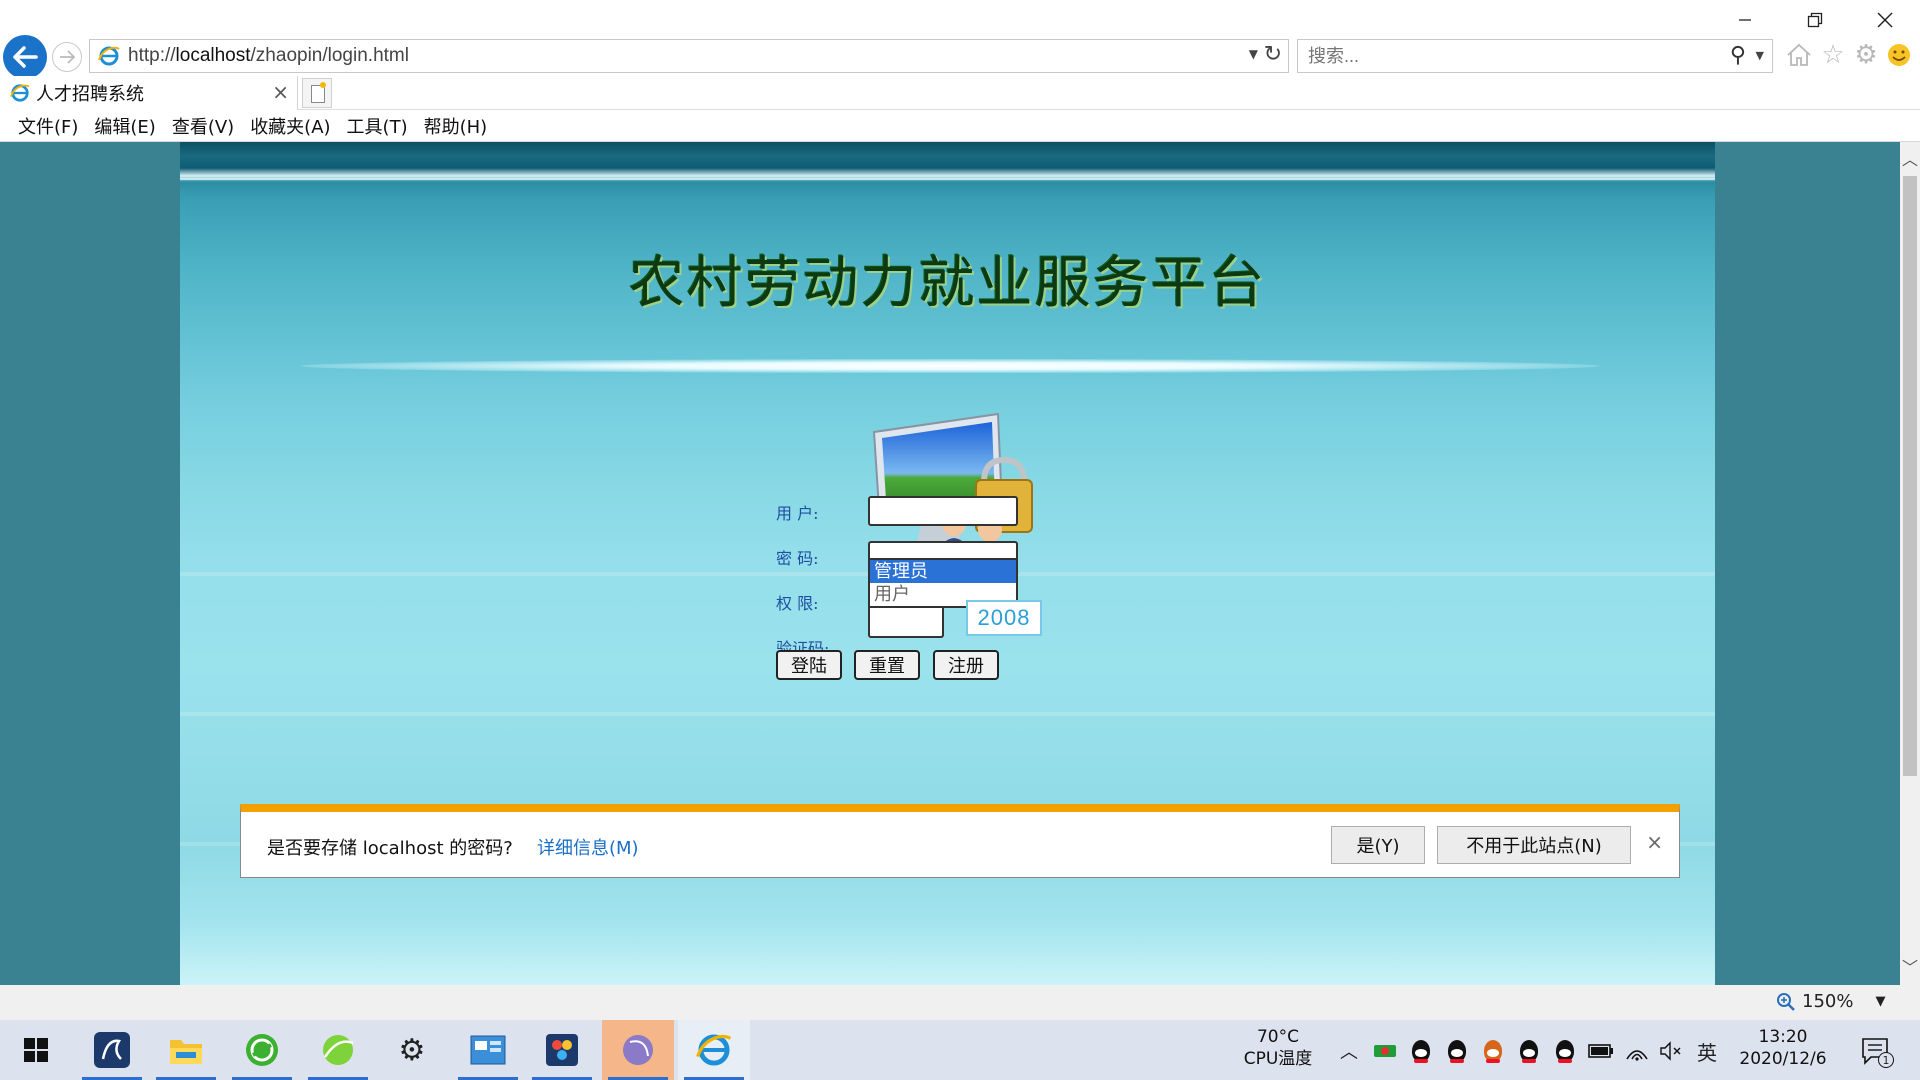 The height and width of the screenshot is (1080, 1920). What do you see at coordinates (947, 179) in the screenshot?
I see `header-divider` at bounding box center [947, 179].